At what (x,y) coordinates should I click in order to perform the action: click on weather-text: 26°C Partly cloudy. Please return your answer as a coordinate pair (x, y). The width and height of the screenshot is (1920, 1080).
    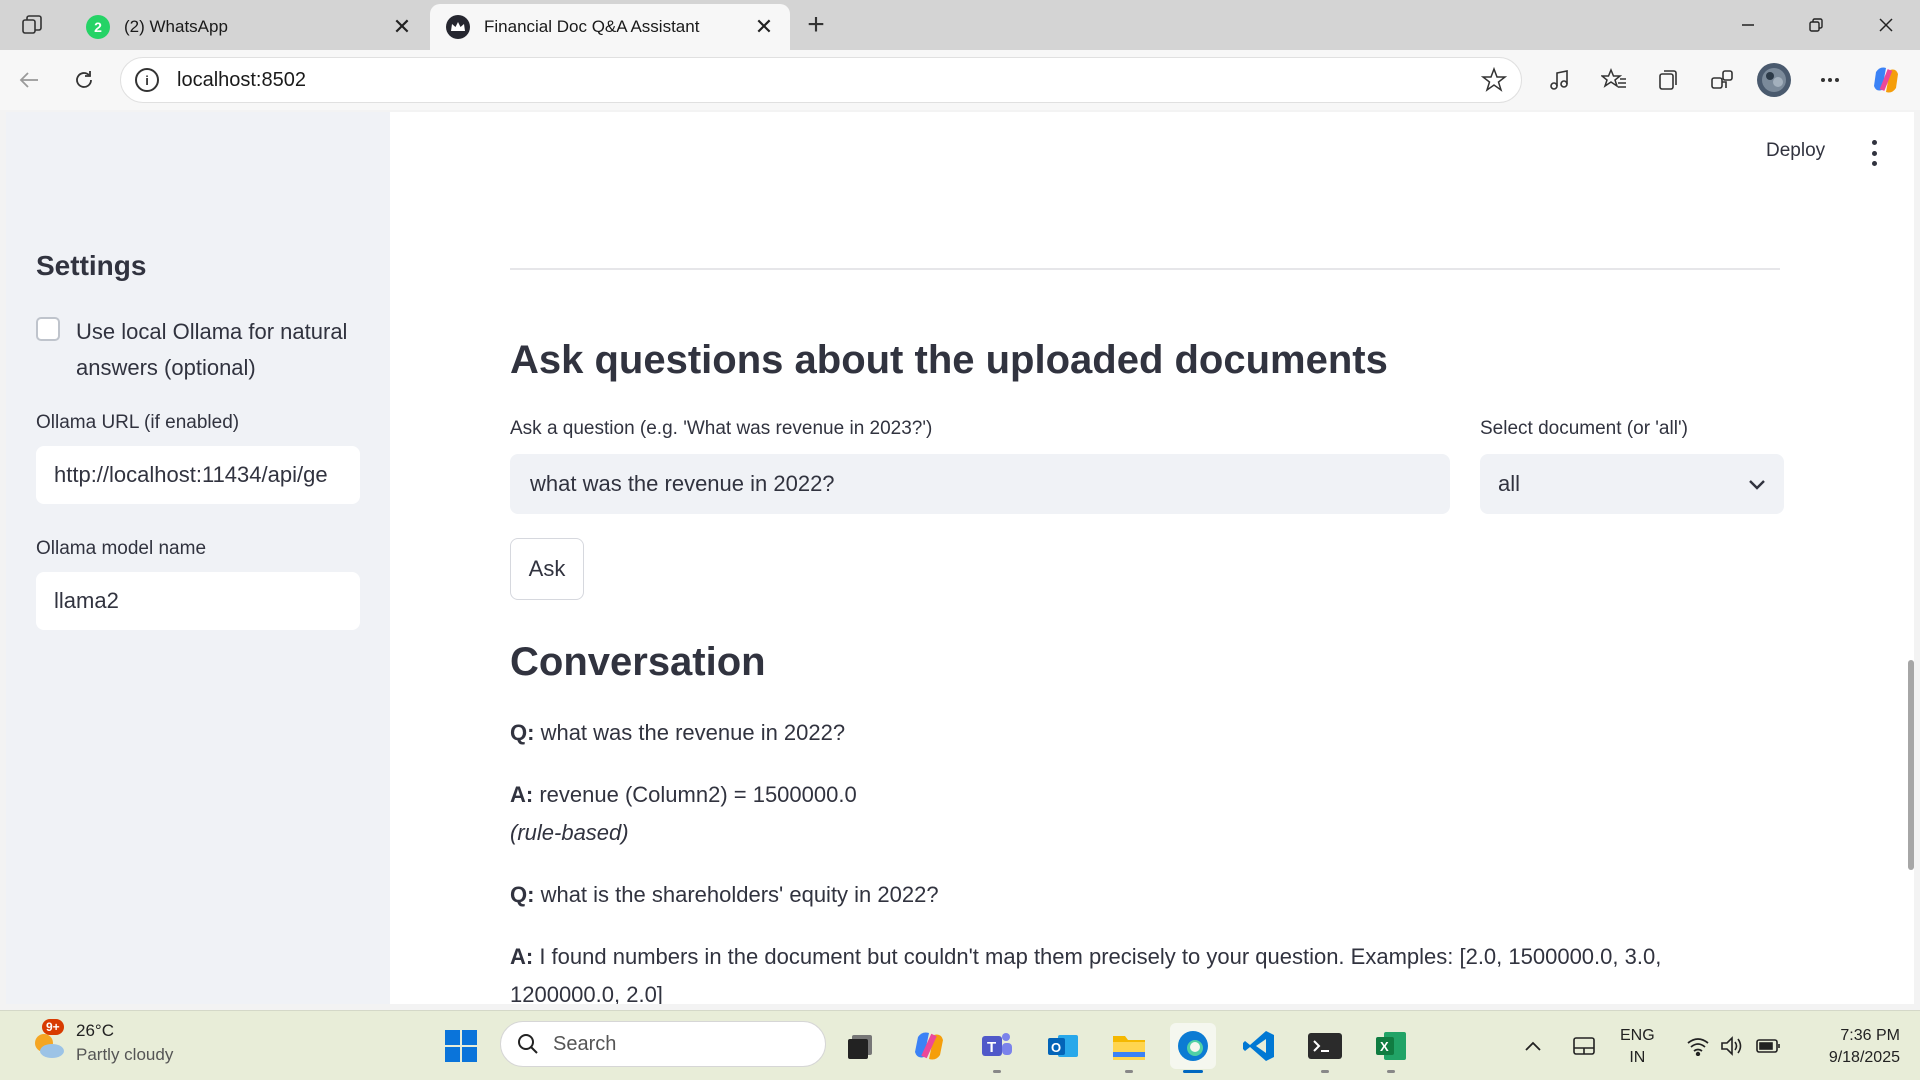
    Looking at the image, I should click on (124, 1043).